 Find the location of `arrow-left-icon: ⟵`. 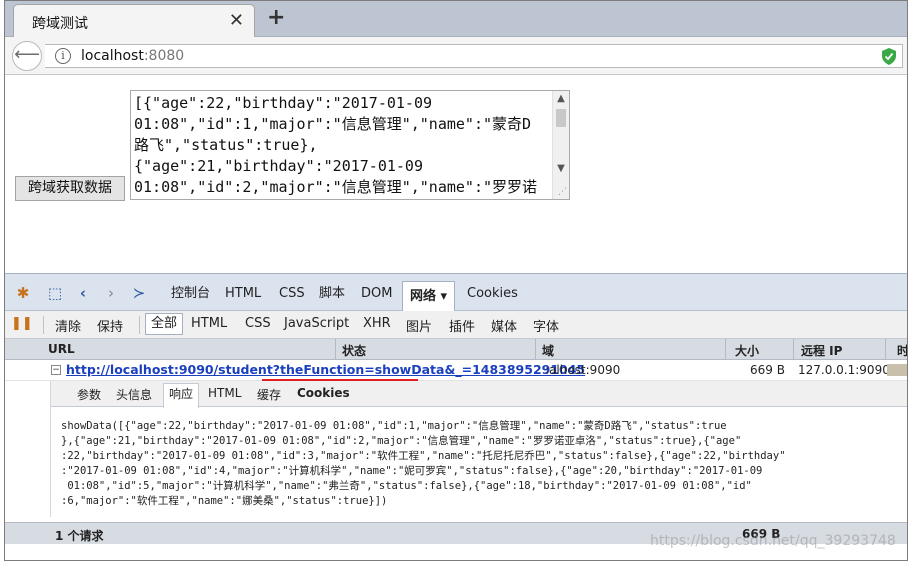

arrow-left-icon: ⟵ is located at coordinates (27, 54).